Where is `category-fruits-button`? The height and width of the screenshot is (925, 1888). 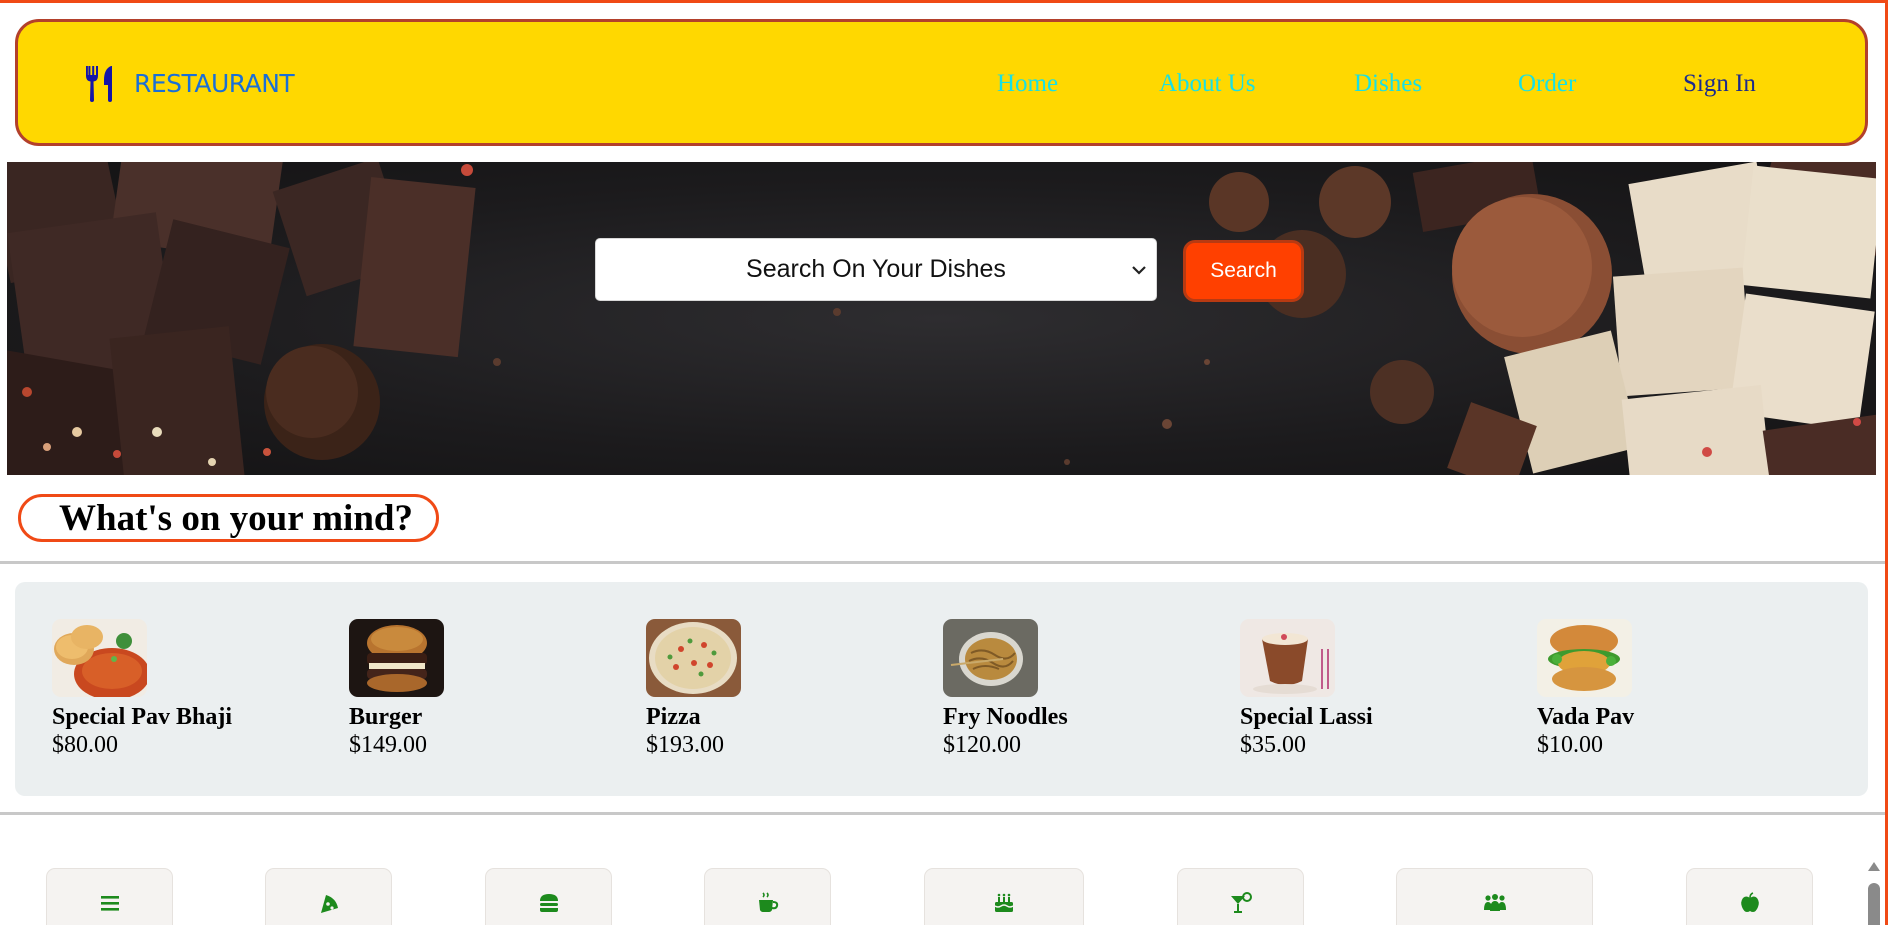
category-fruits-button is located at coordinates (1749, 896).